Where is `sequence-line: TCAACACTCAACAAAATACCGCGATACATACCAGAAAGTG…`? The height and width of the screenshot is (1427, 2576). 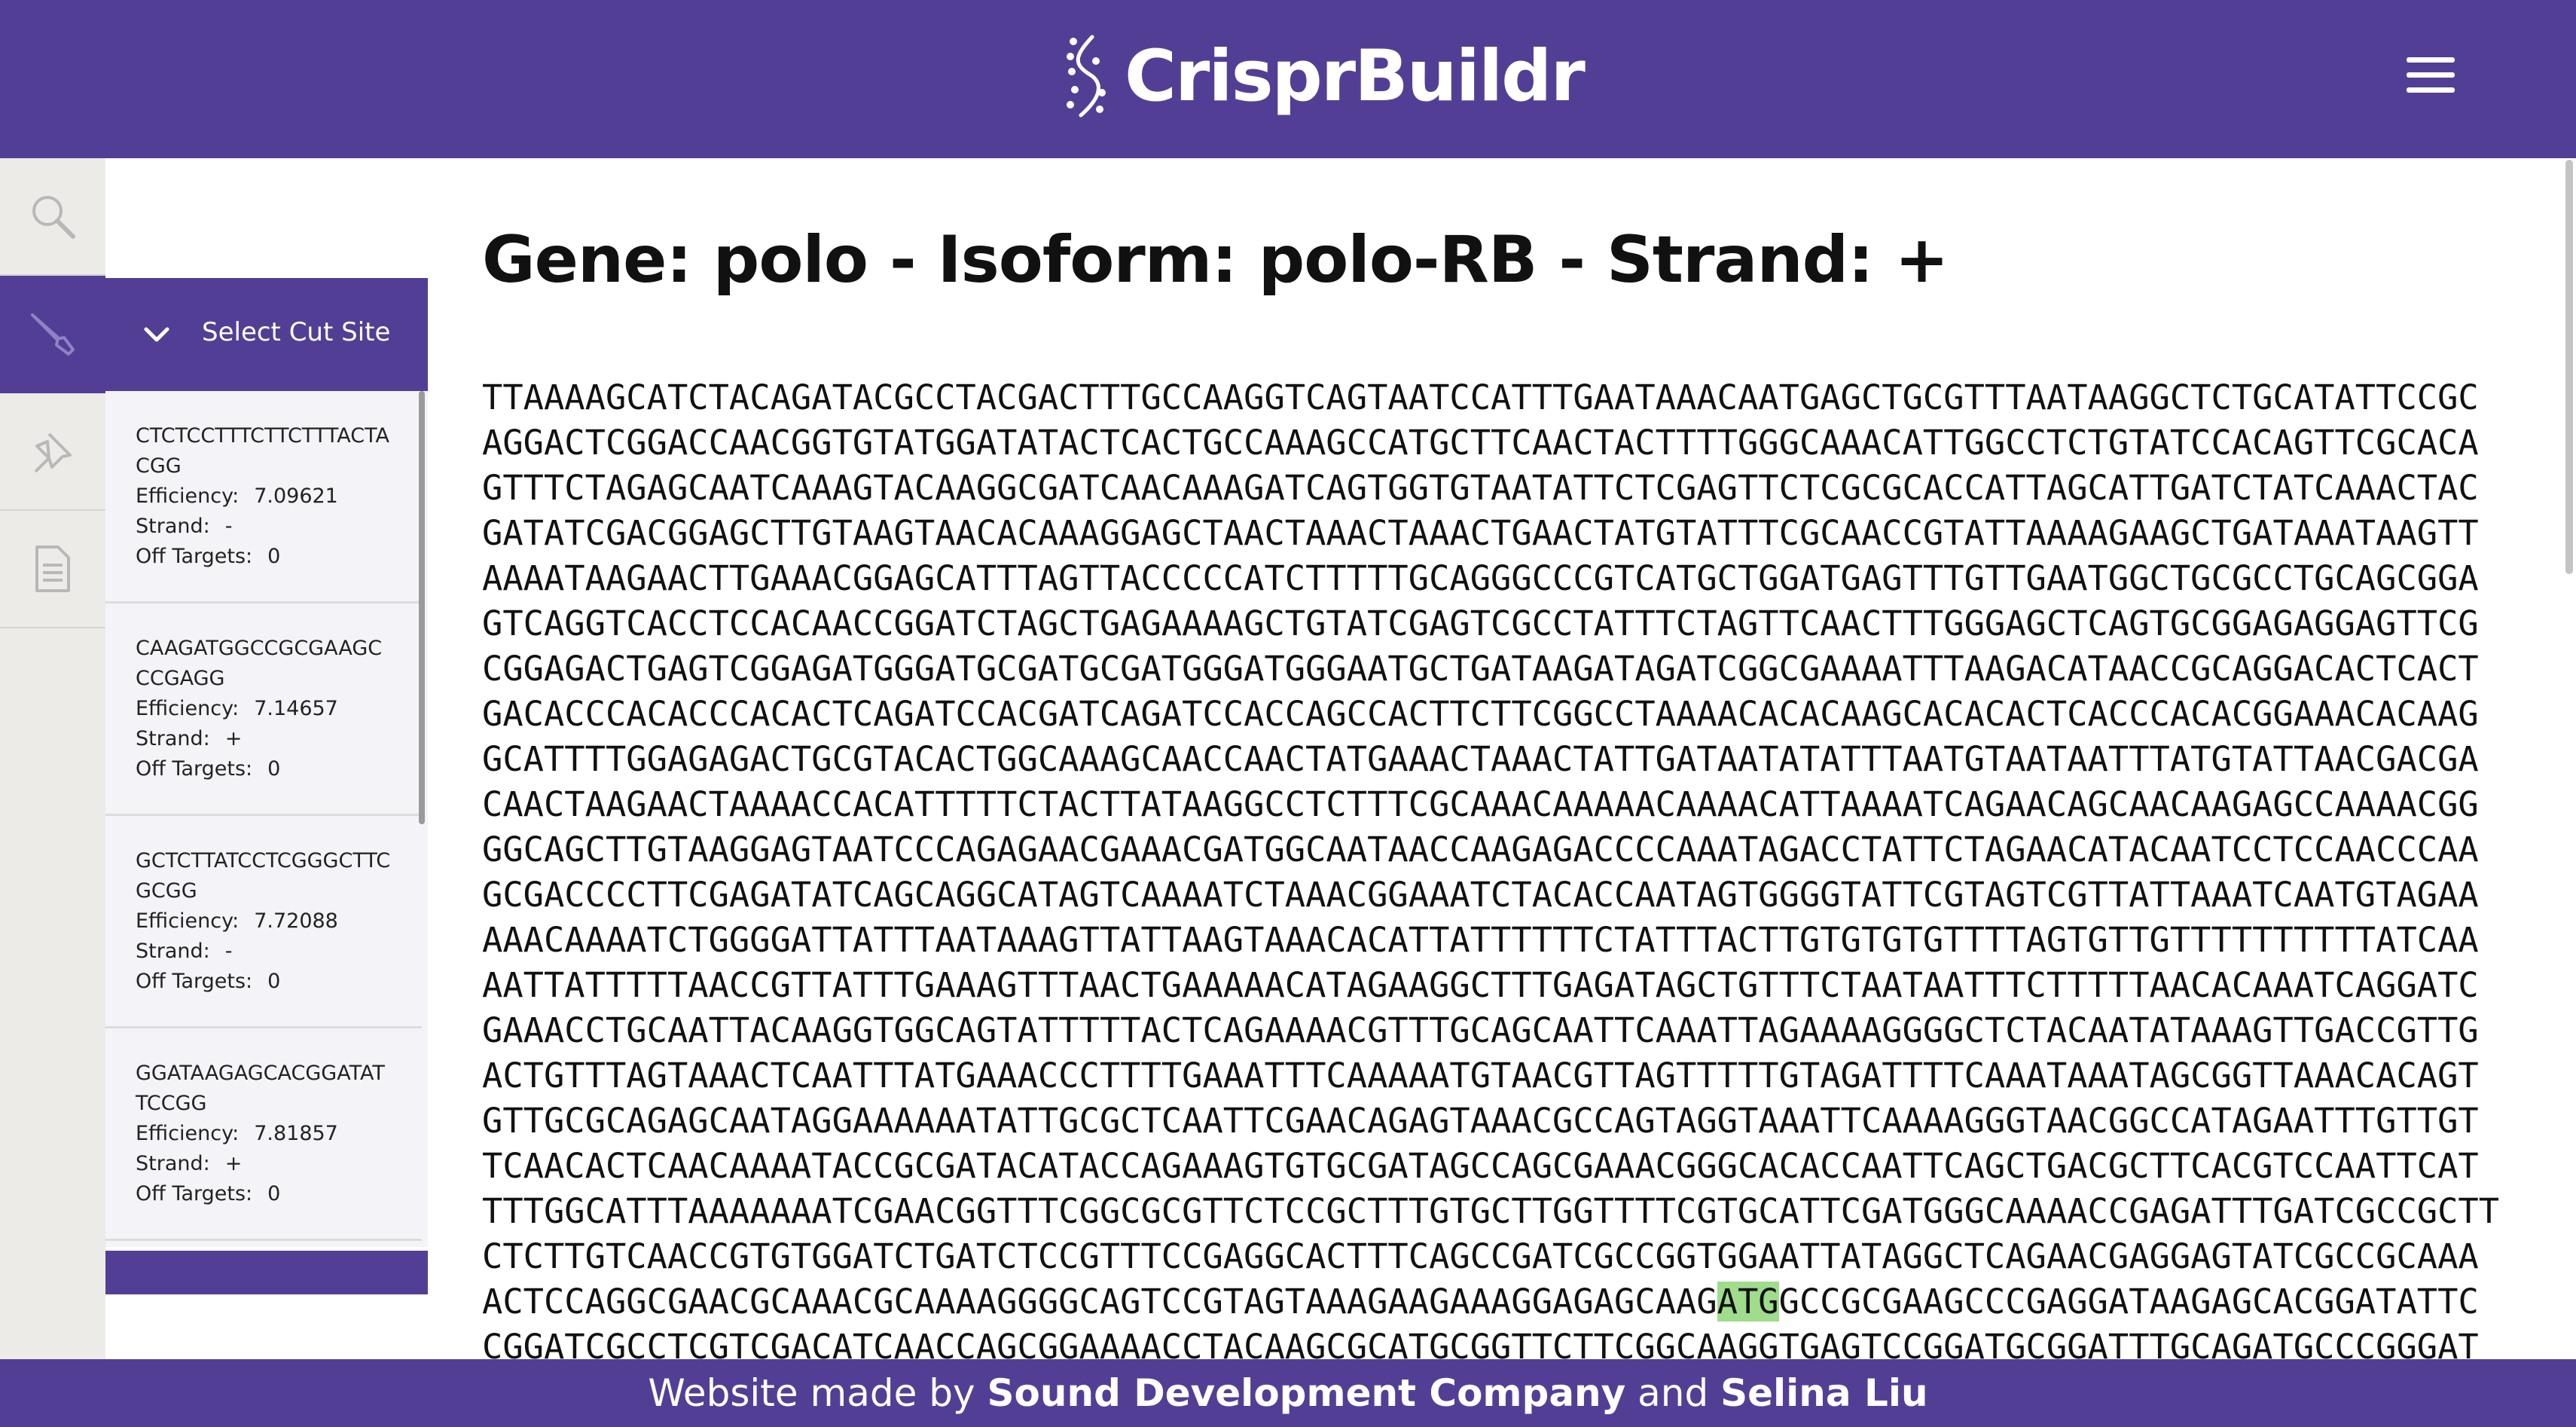 sequence-line: TCAACACTCAACAAAATACCGCGATACATACCAGAAAGTG… is located at coordinates (1481, 1166).